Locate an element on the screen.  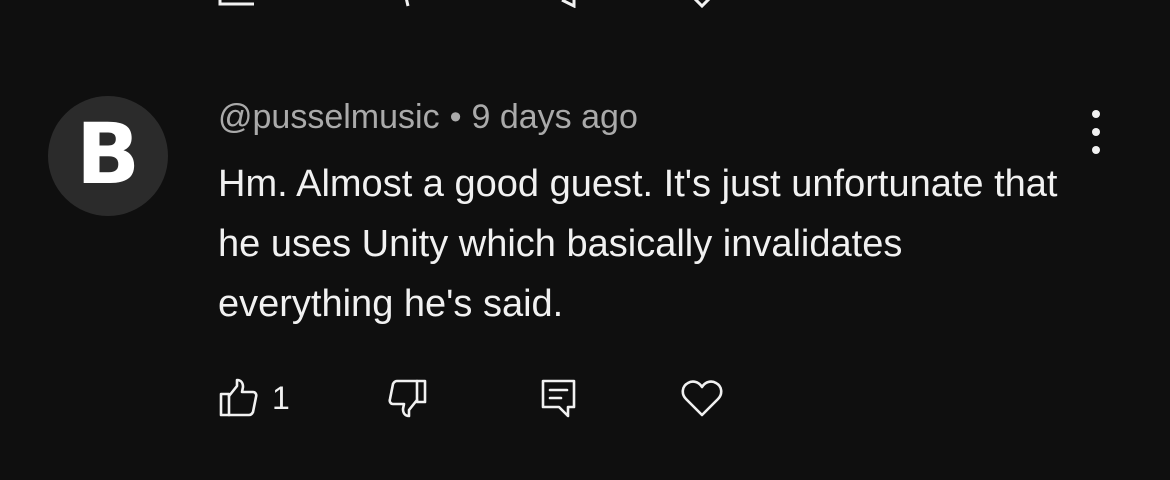
heart-button is located at coordinates (702, 398).